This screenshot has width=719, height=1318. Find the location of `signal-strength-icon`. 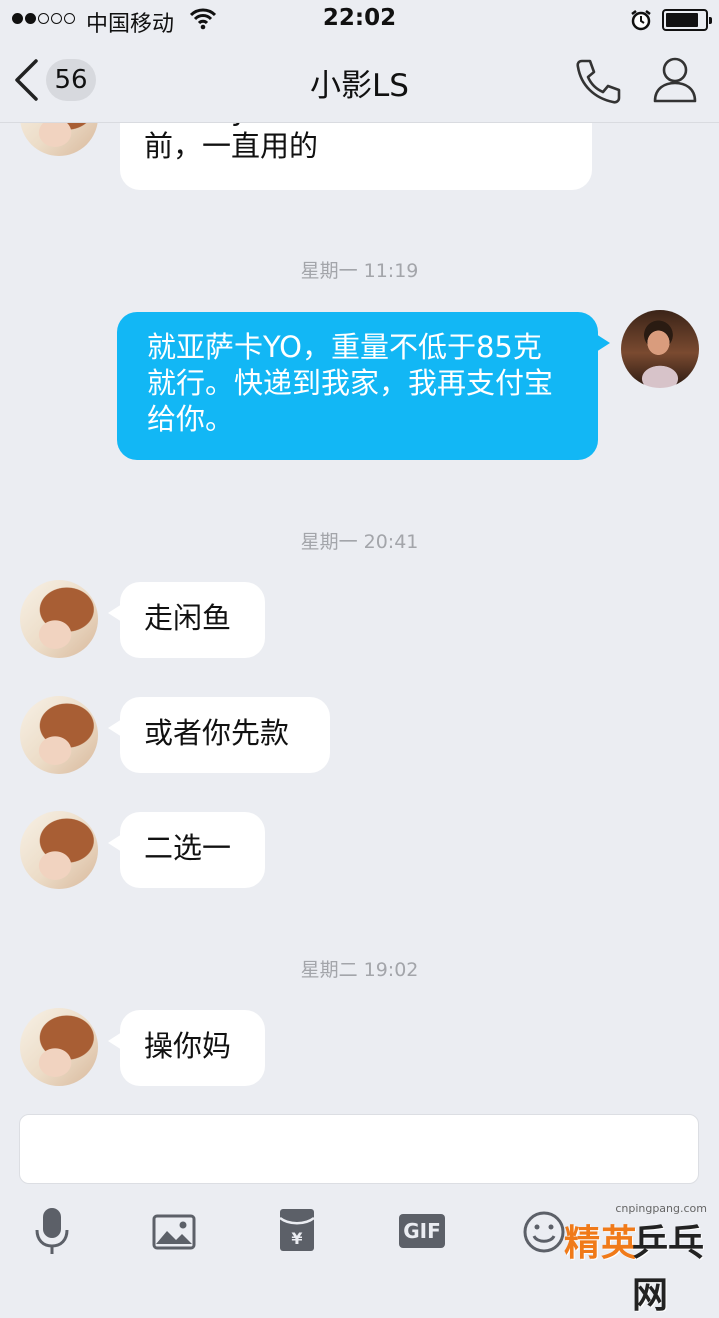

signal-strength-icon is located at coordinates (43, 18).